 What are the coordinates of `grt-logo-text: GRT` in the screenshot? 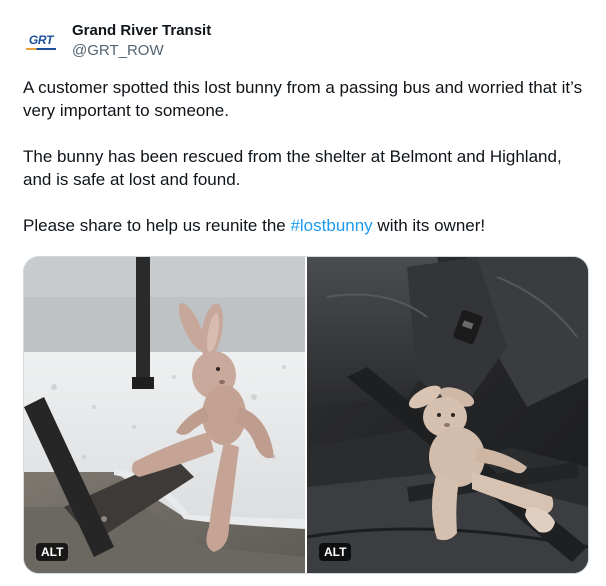 It's located at (41, 40).